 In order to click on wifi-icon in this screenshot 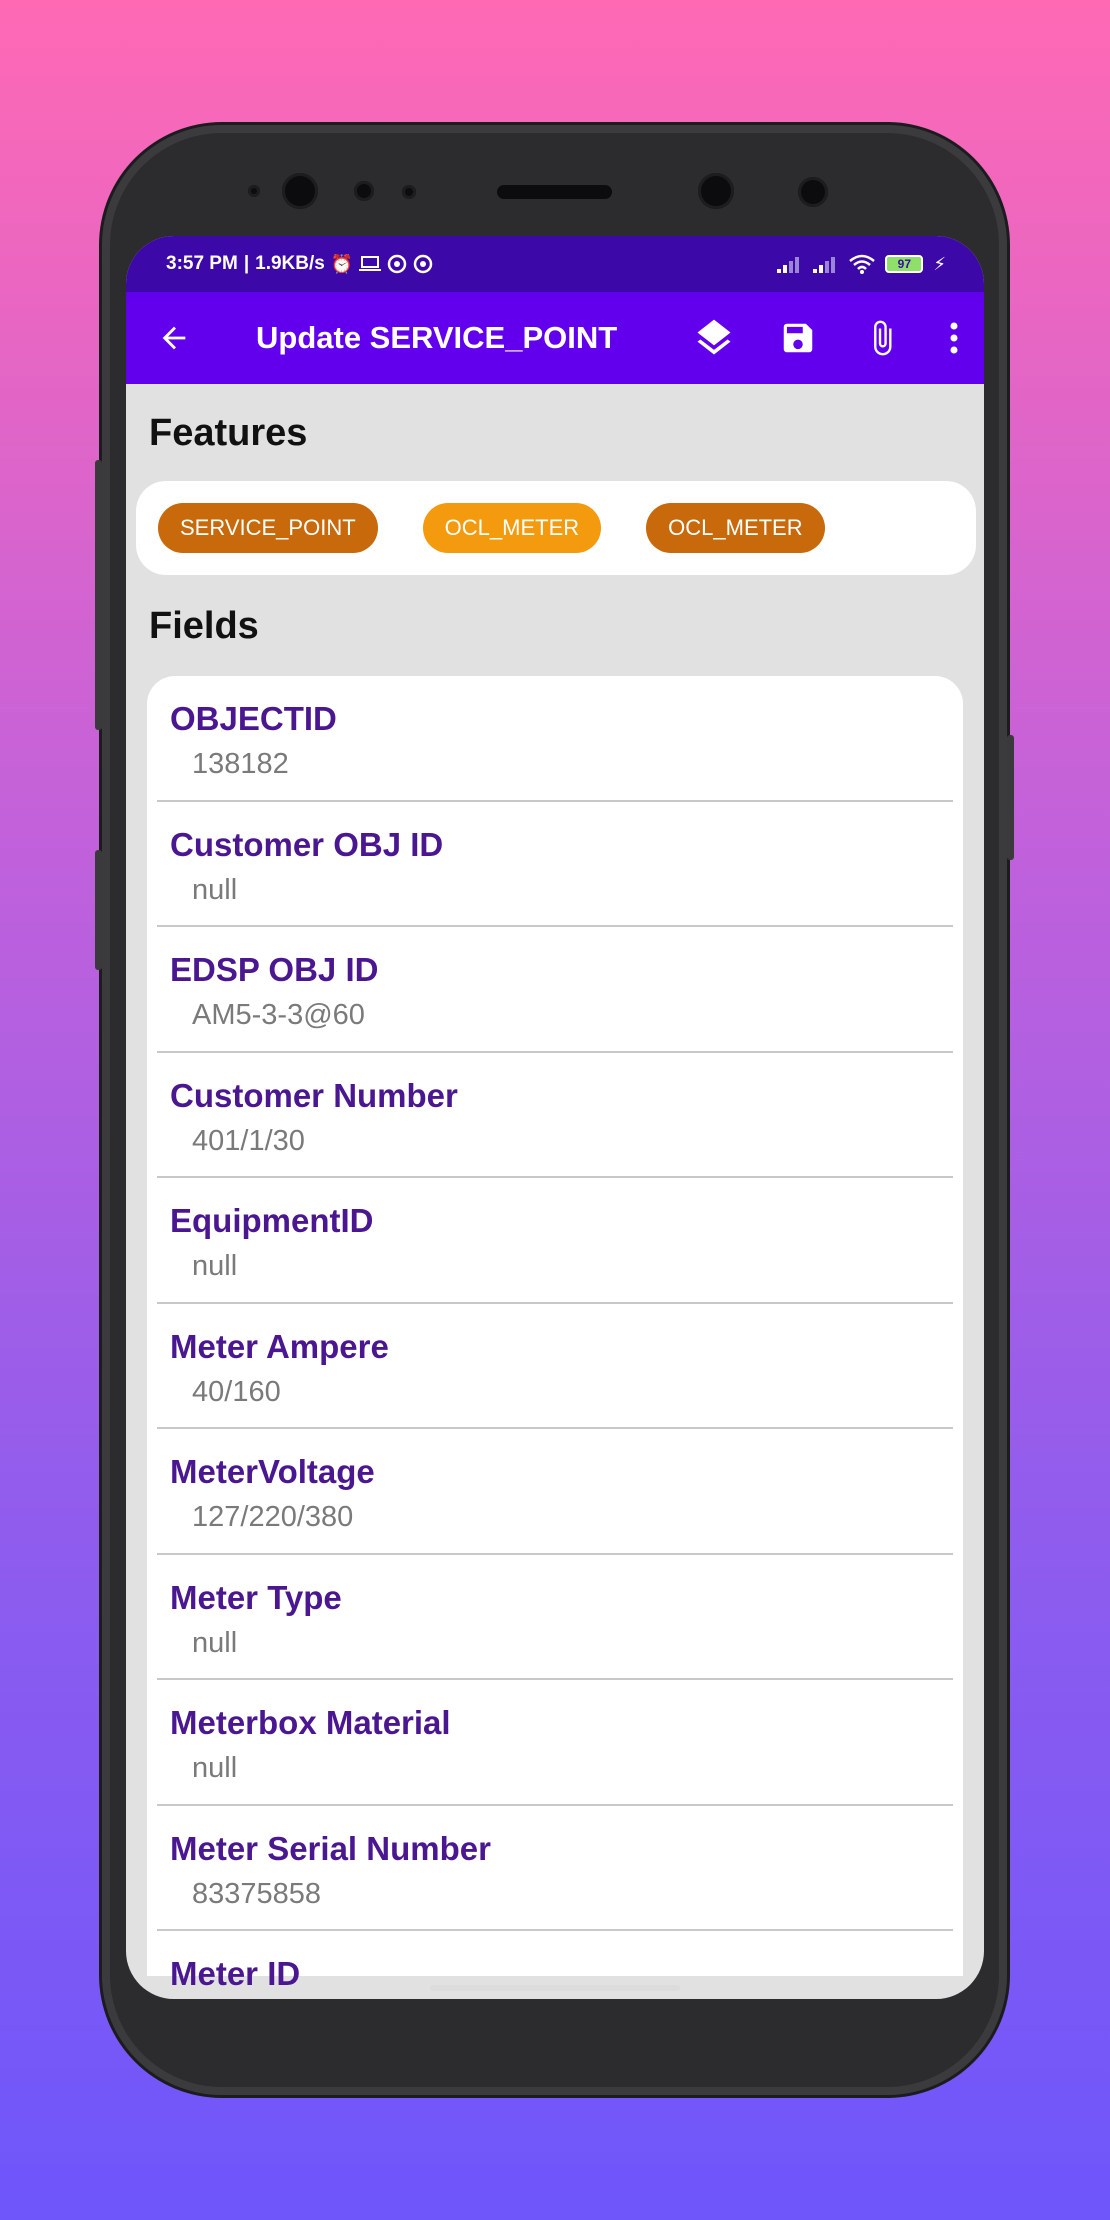, I will do `click(862, 264)`.